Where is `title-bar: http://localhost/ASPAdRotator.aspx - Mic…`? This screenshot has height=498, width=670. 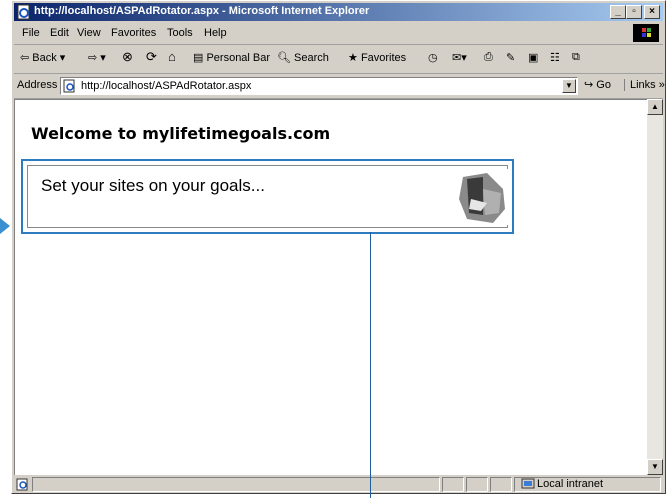
title-bar: http://localhost/ASPAdRotator.aspx - Mic… is located at coordinates (338, 12).